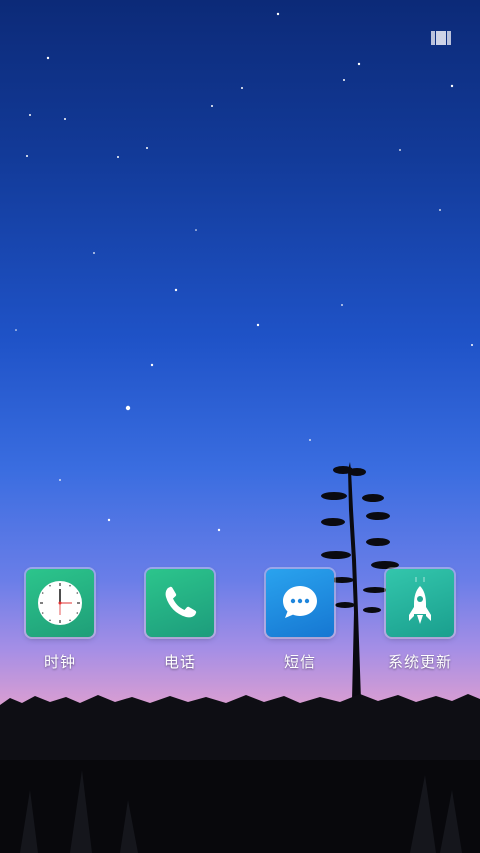 Image resolution: width=480 pixels, height=853 pixels. Describe the element at coordinates (300, 603) in the screenshot. I see `message-bubble-icon` at that location.